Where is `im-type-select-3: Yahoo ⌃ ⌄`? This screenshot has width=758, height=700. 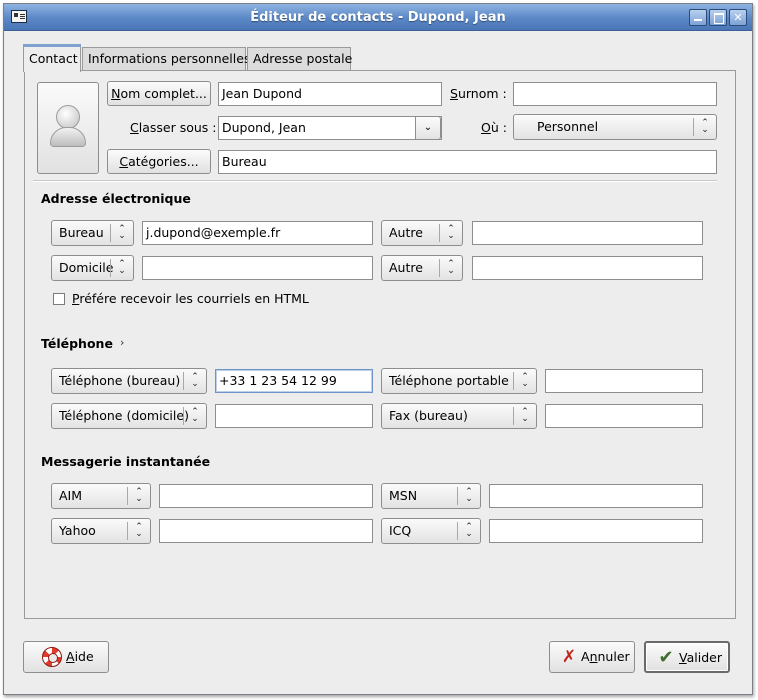
im-type-select-3: Yahoo ⌃ ⌄ is located at coordinates (101, 531).